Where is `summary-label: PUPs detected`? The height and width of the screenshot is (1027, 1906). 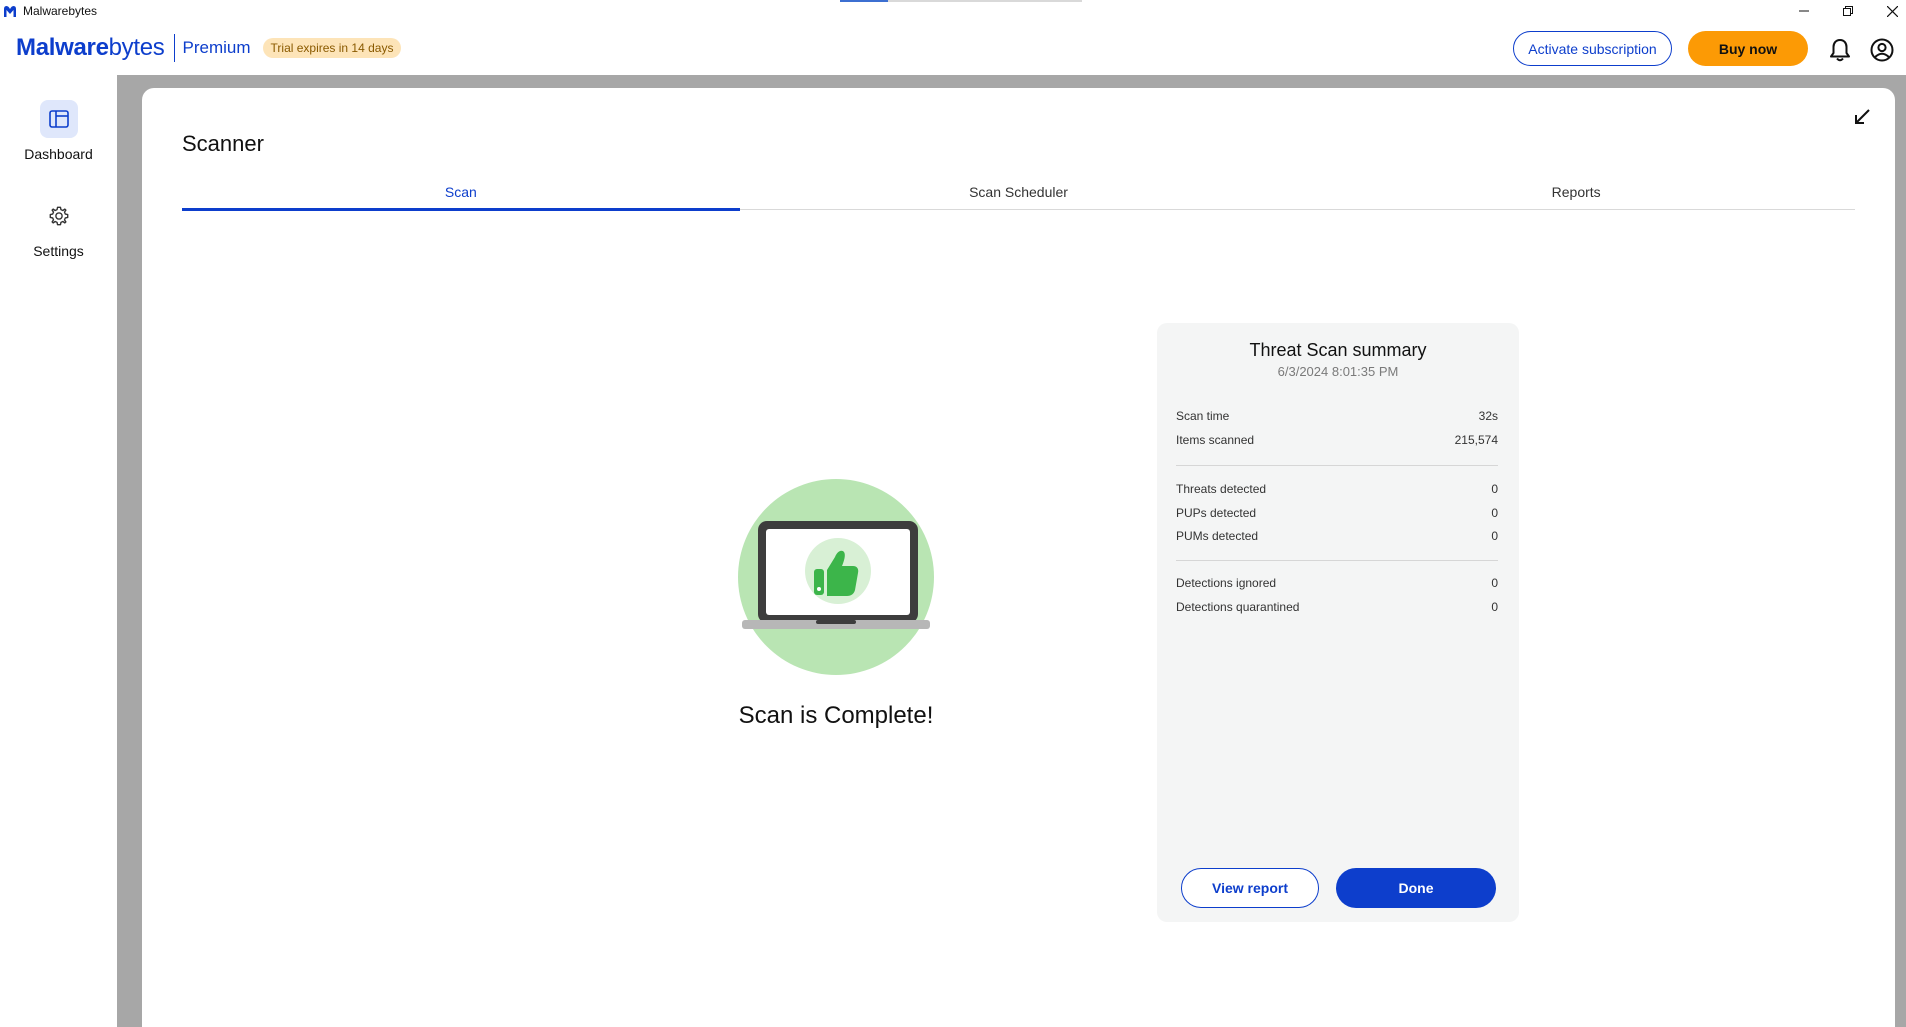
summary-label: PUPs detected is located at coordinates (1216, 513).